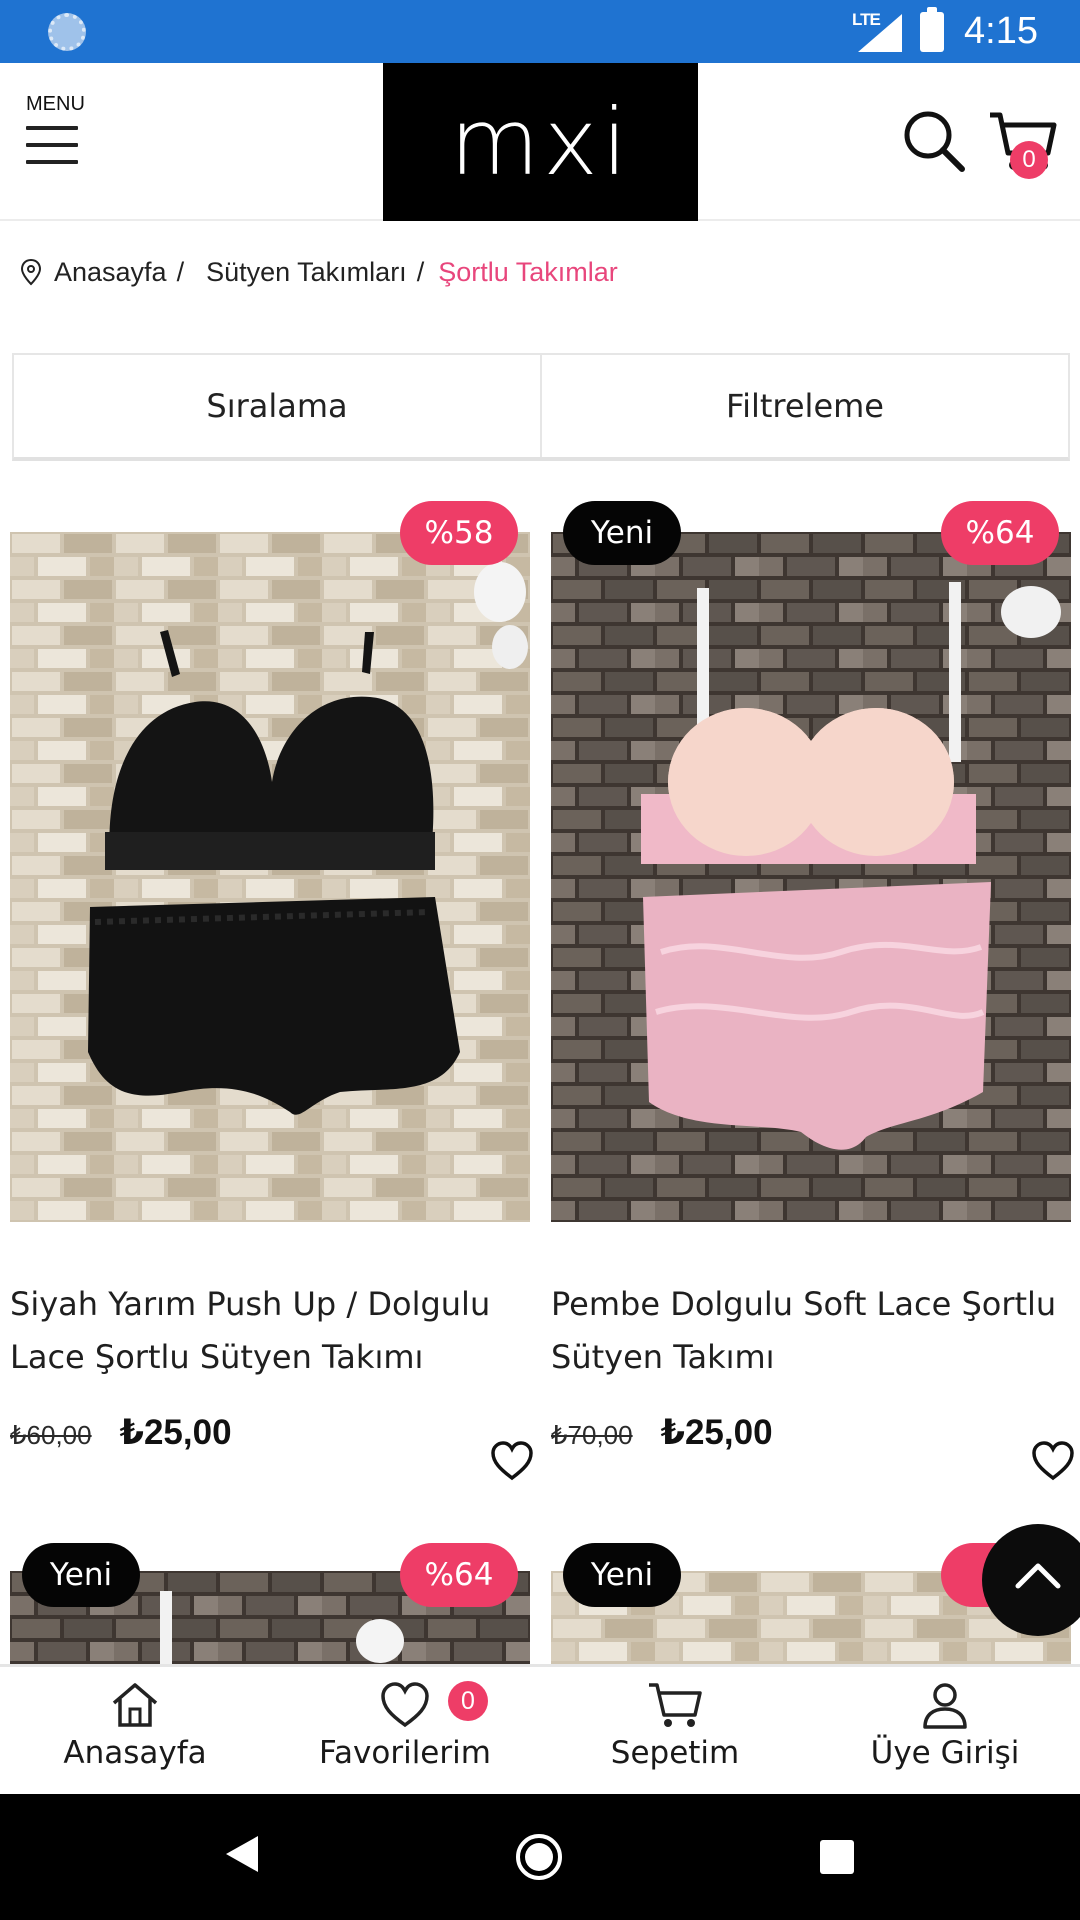 The image size is (1080, 1920). I want to click on sort-filter-bar: Sıralama Filtreleme, so click(541, 407).